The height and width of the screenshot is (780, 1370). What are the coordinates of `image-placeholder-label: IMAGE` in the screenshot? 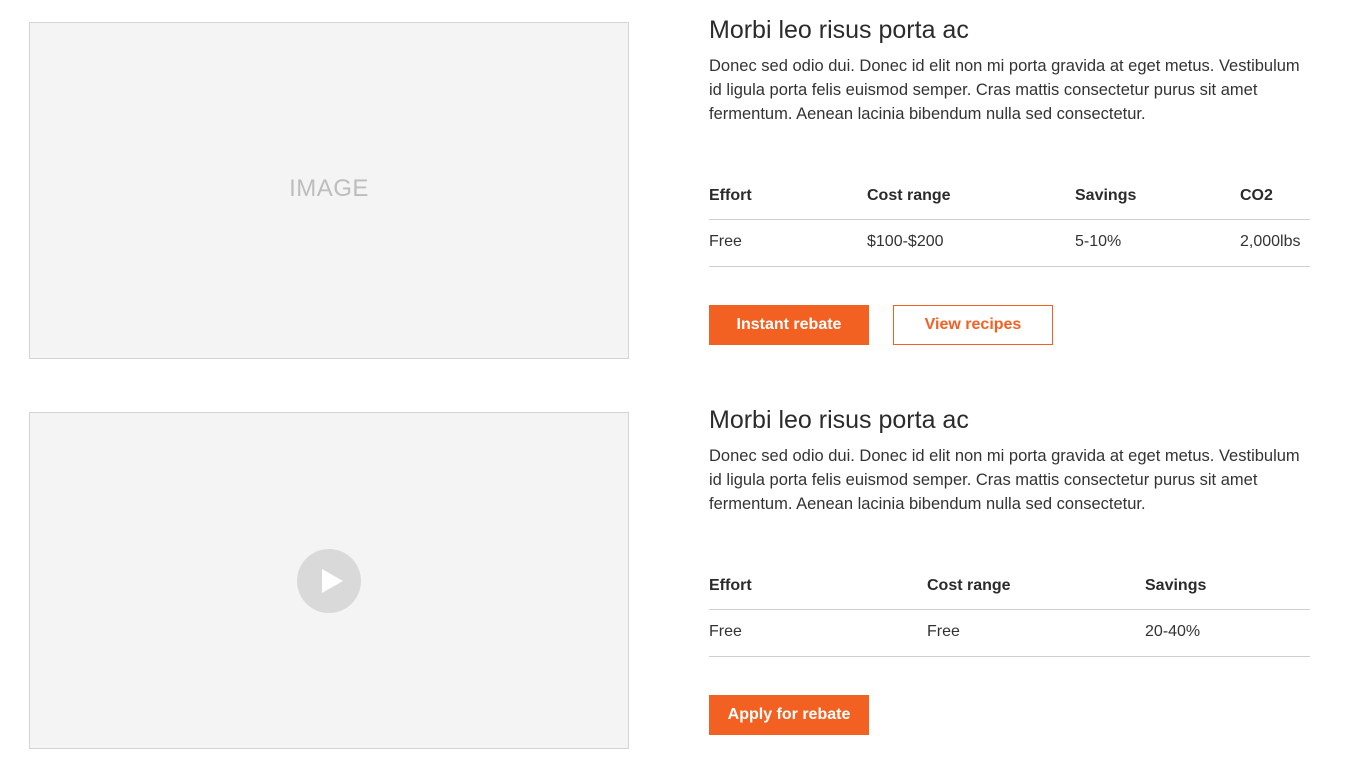 It's located at (329, 188).